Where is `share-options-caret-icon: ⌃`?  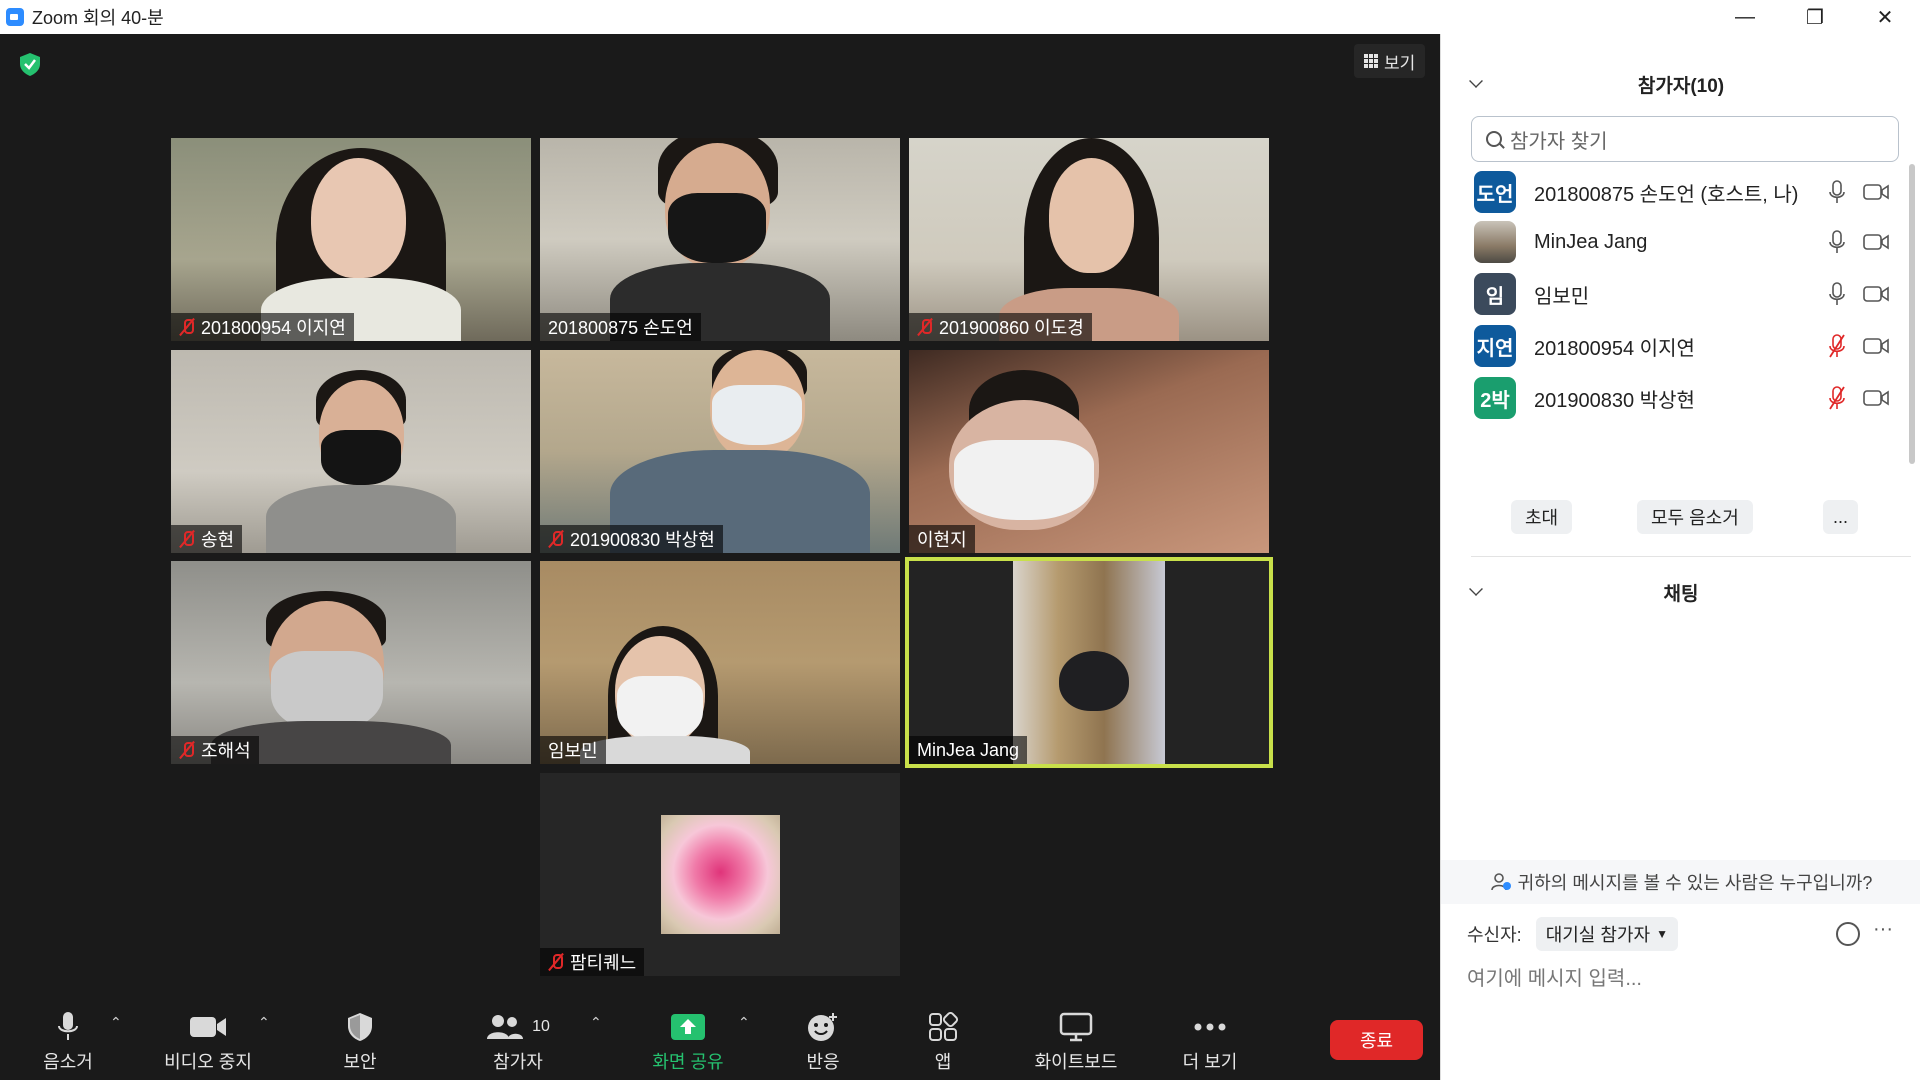 share-options-caret-icon: ⌃ is located at coordinates (744, 1022).